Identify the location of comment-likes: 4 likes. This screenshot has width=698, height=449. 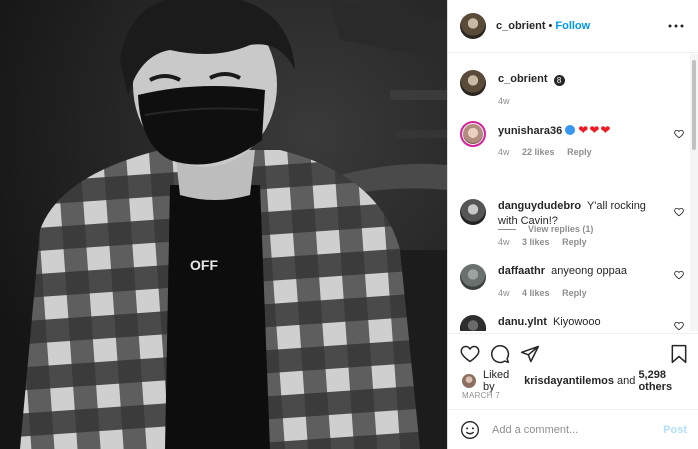
(536, 293).